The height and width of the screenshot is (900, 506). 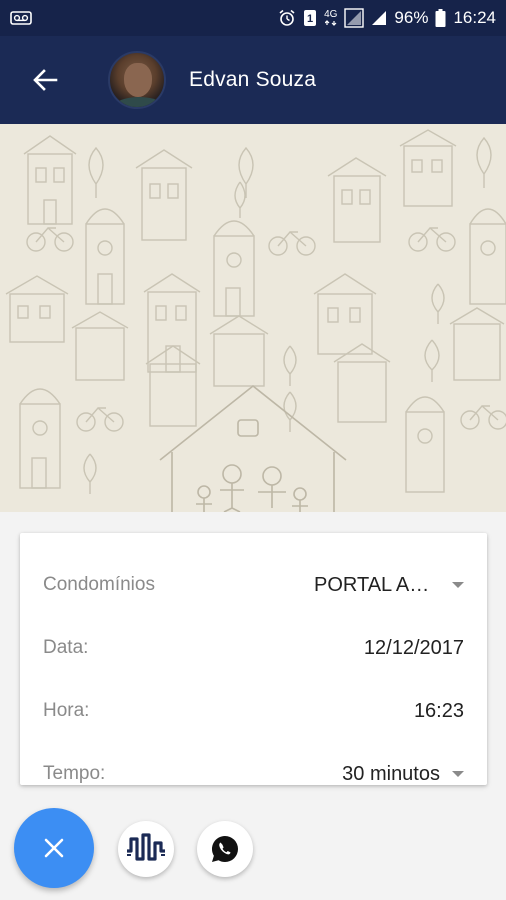 What do you see at coordinates (439, 711) in the screenshot?
I see `hora-value: 16:23` at bounding box center [439, 711].